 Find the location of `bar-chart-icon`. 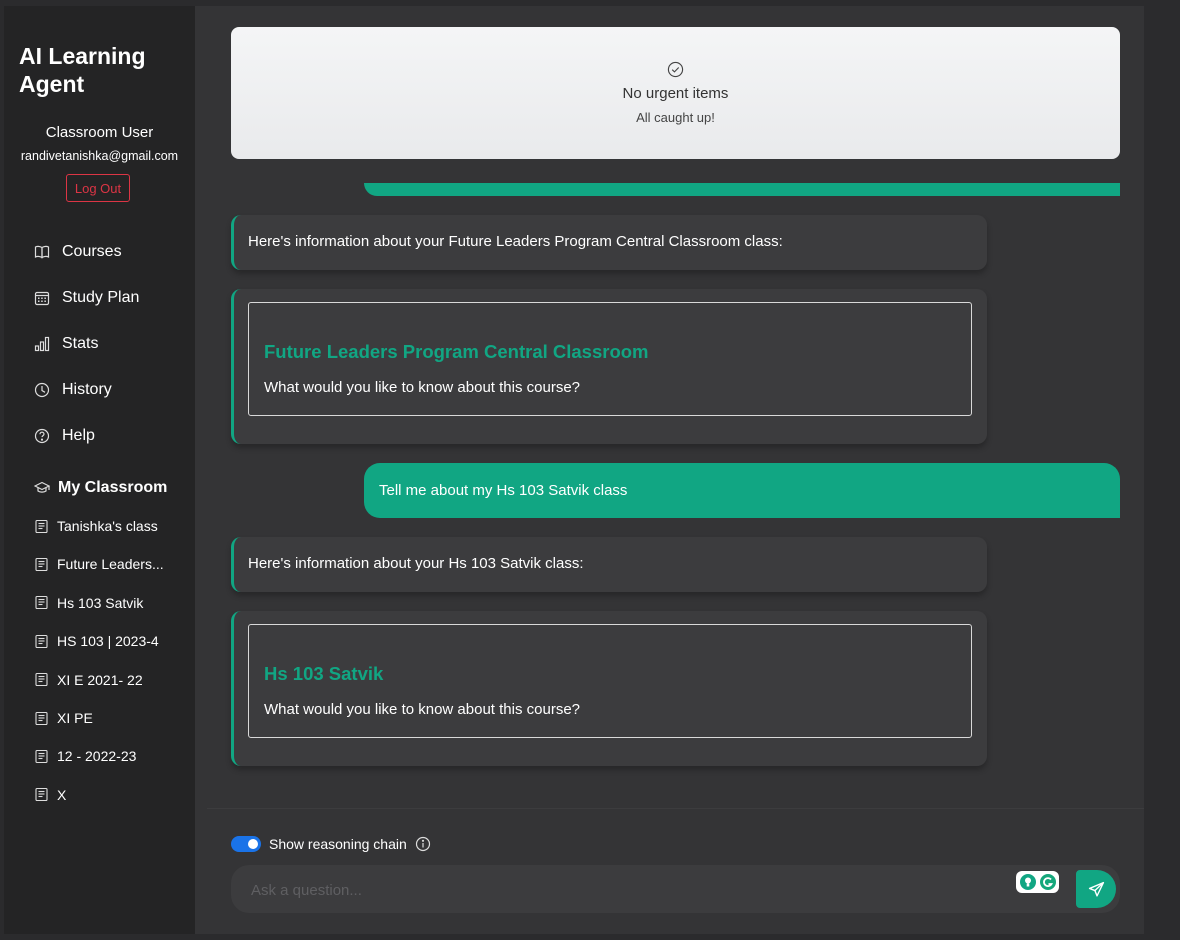

bar-chart-icon is located at coordinates (42, 344).